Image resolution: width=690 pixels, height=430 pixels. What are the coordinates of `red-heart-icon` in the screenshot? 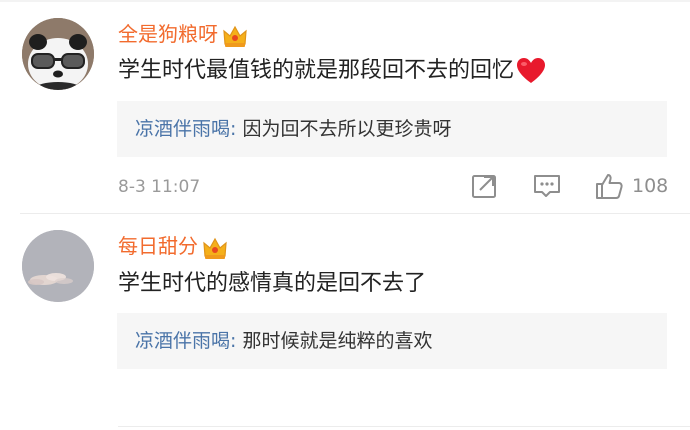 It's located at (531, 70).